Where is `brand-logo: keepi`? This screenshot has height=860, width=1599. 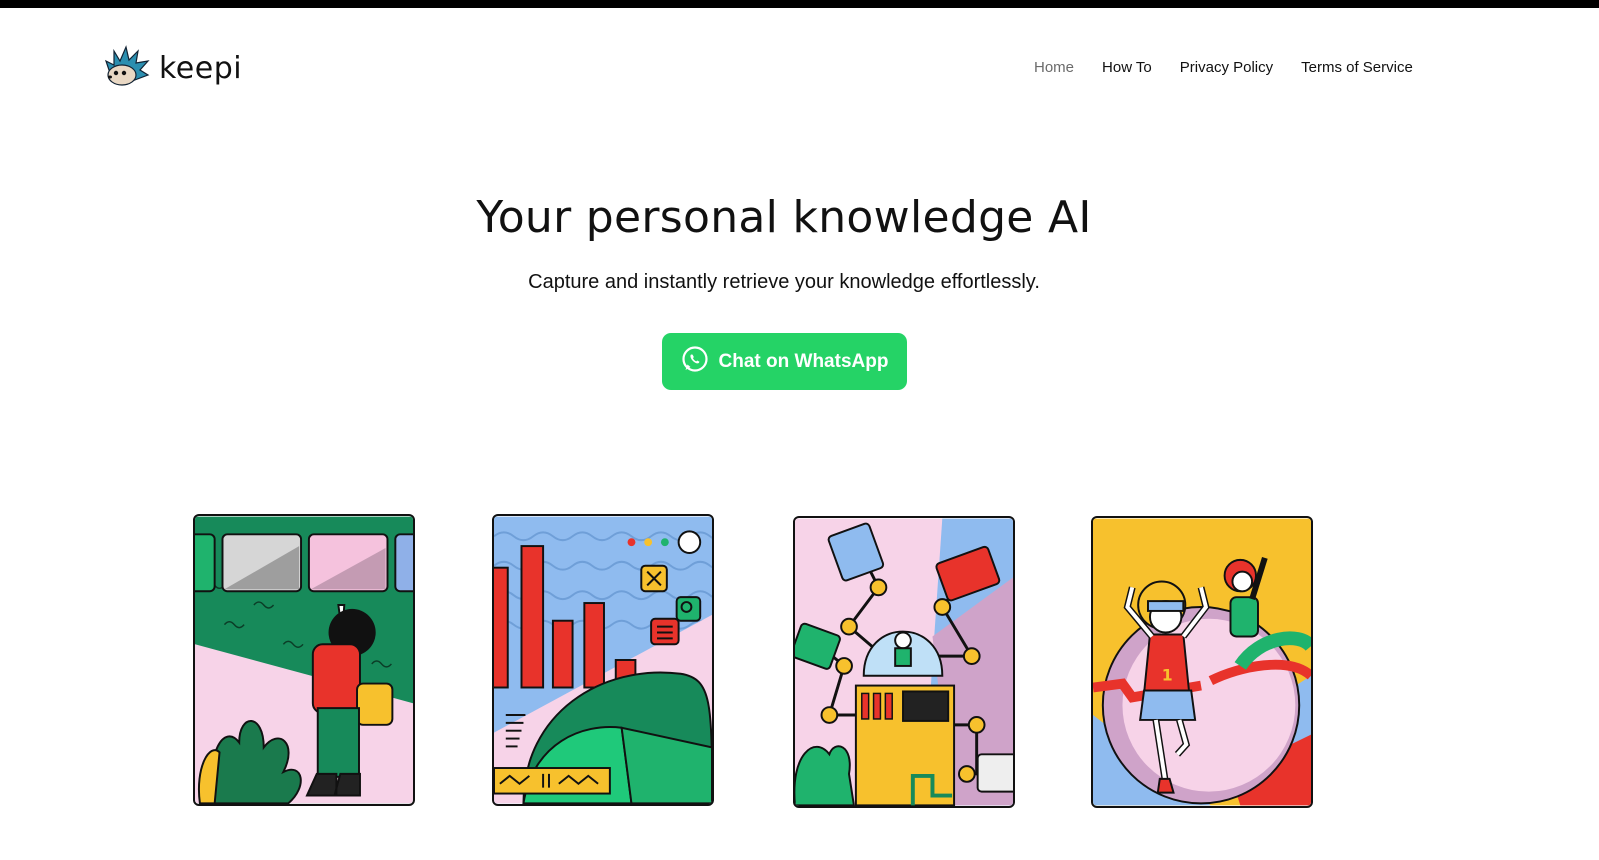
brand-logo: keepi is located at coordinates (172, 68).